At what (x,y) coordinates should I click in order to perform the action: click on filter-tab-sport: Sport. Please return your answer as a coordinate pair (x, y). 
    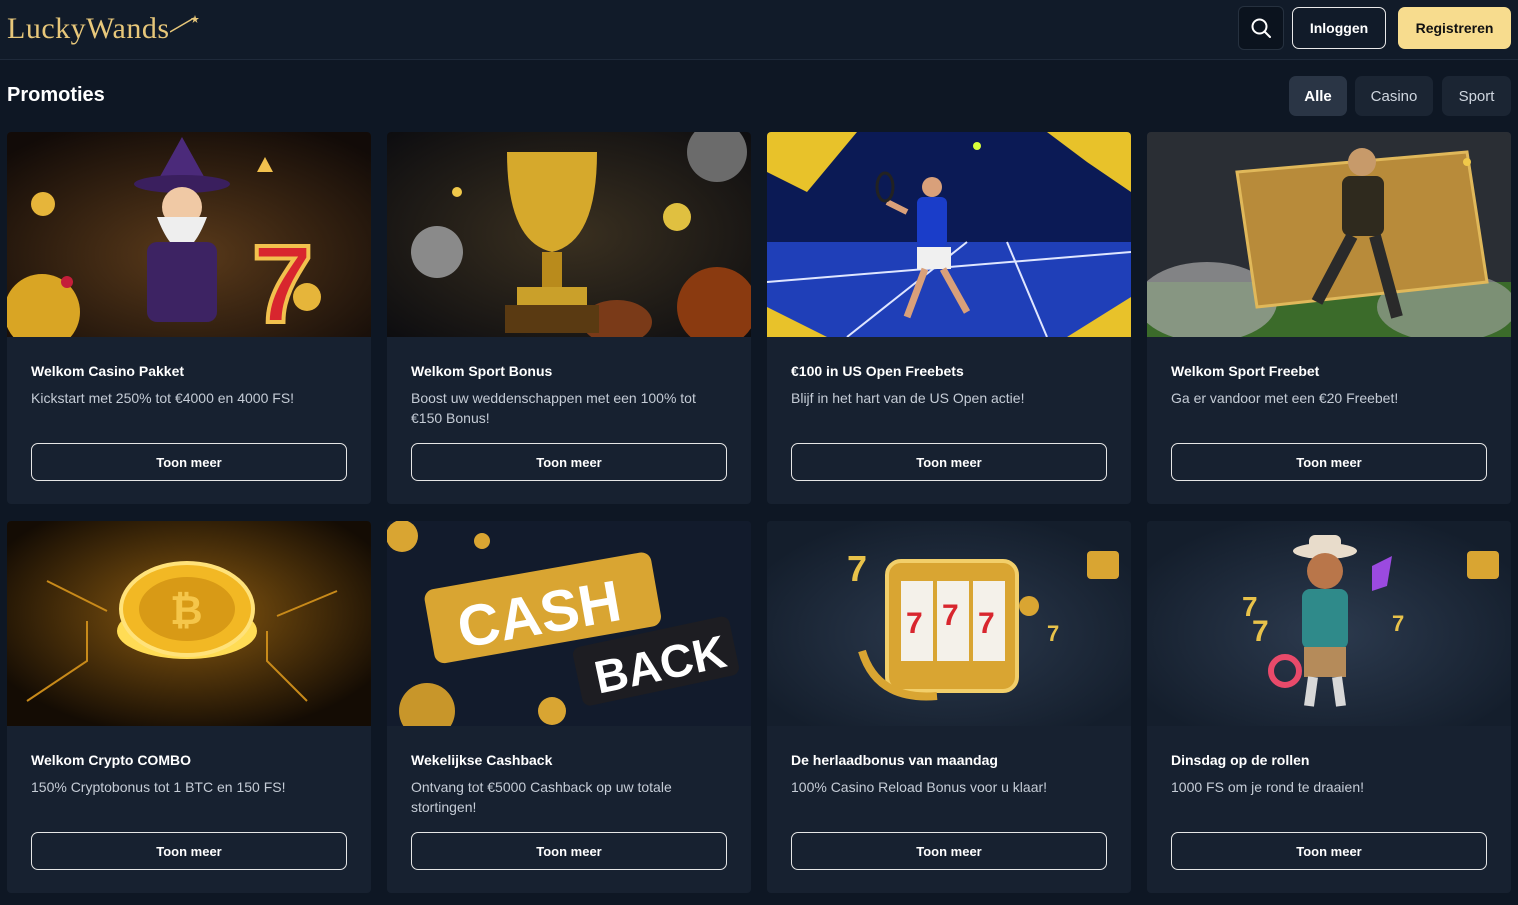
    Looking at the image, I should click on (1476, 96).